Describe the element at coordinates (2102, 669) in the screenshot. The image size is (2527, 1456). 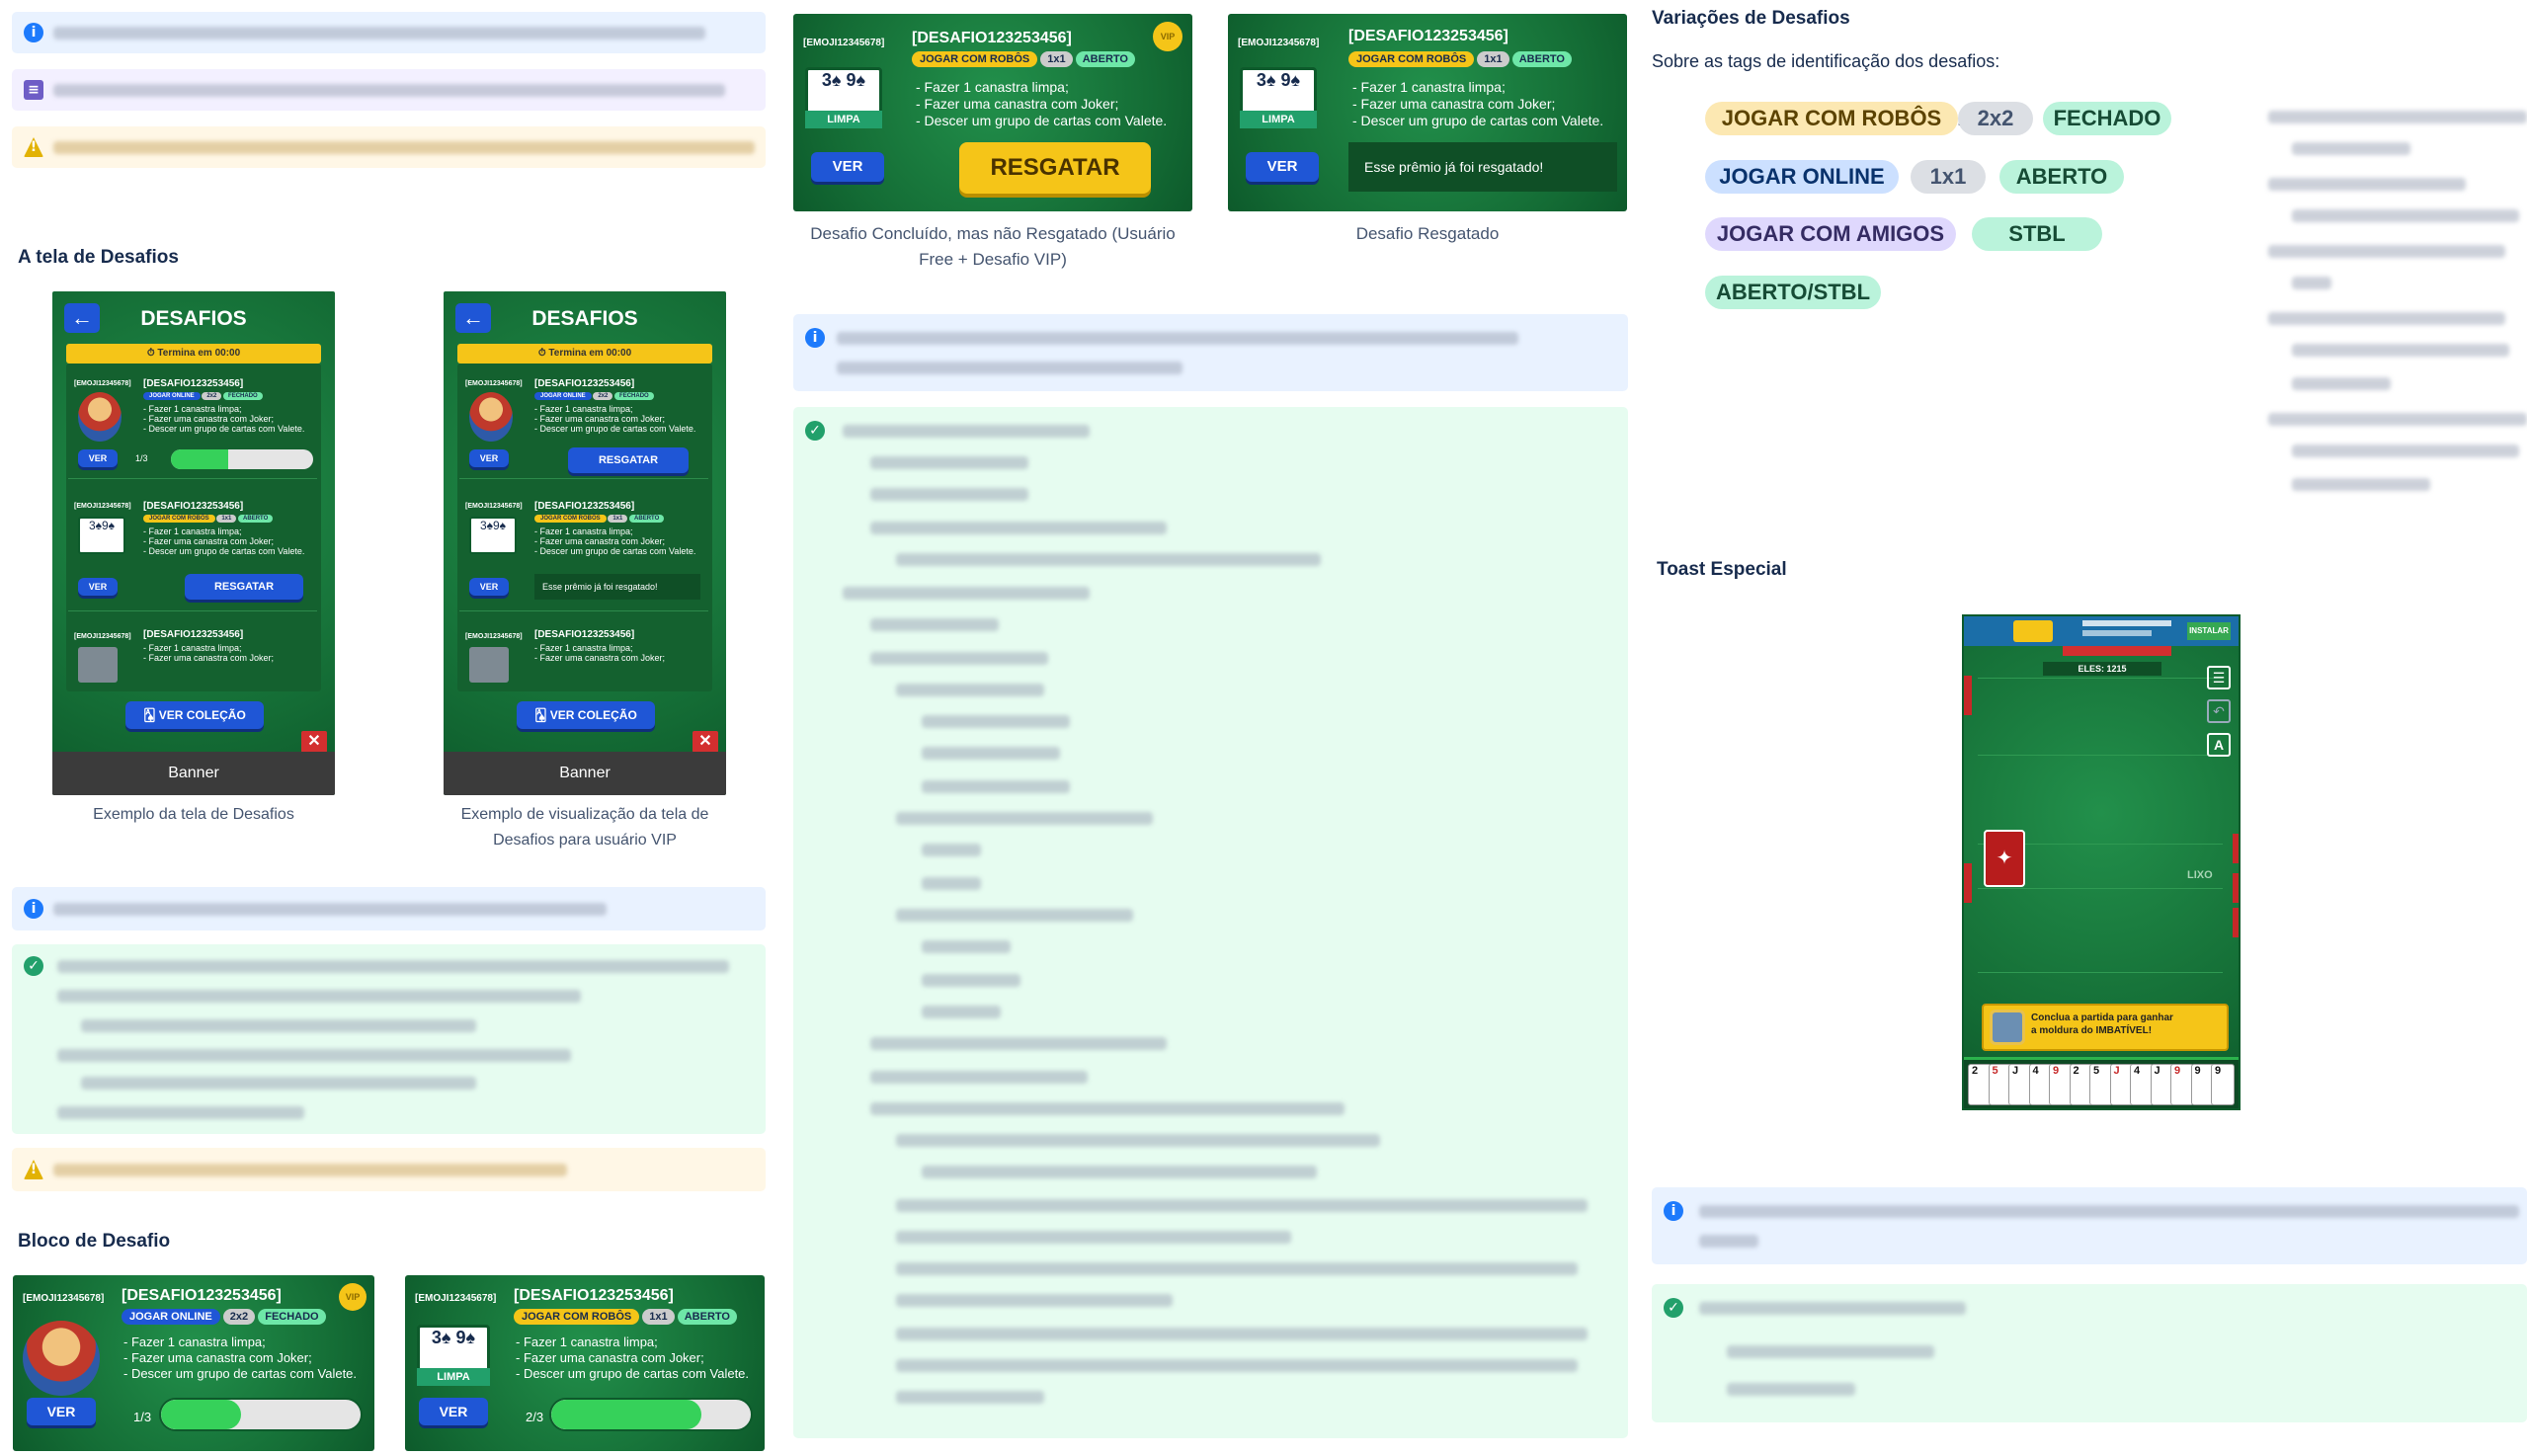
I see `score-label: ELES: 1215` at that location.